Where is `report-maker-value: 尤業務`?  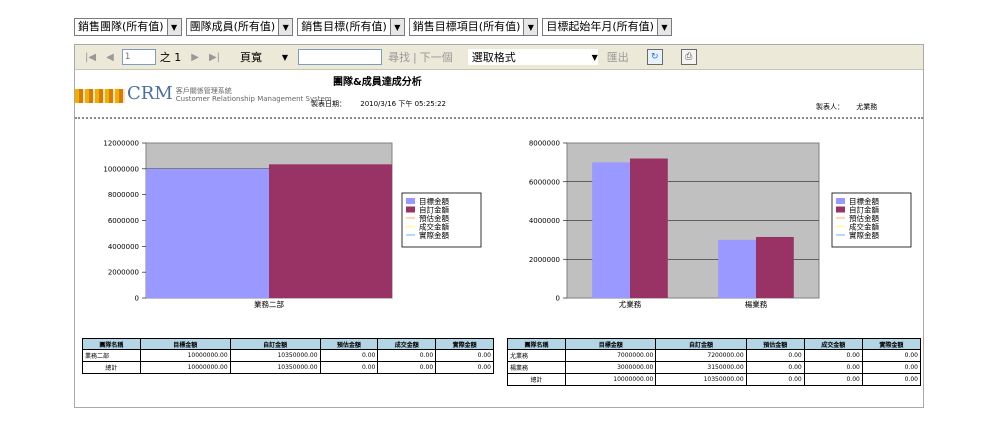 report-maker-value: 尤業務 is located at coordinates (867, 107).